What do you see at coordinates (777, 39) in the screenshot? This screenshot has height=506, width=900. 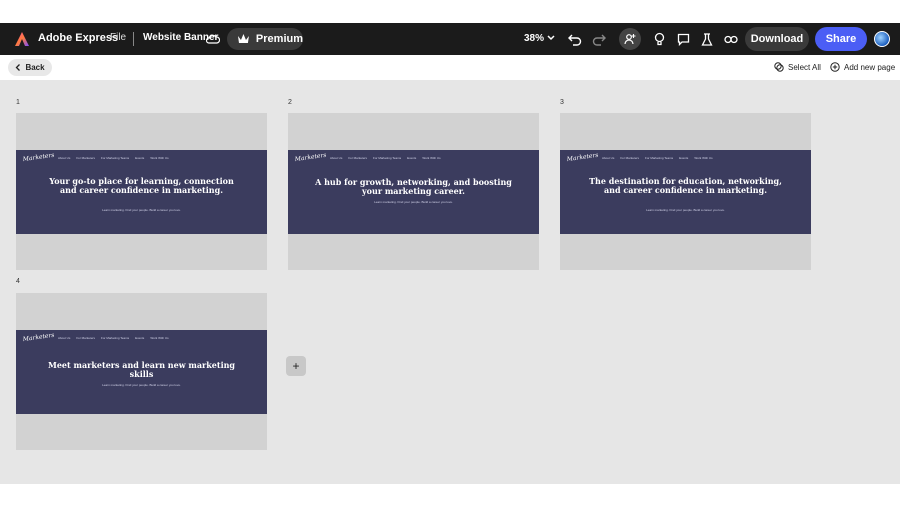 I see `download-button: Download` at bounding box center [777, 39].